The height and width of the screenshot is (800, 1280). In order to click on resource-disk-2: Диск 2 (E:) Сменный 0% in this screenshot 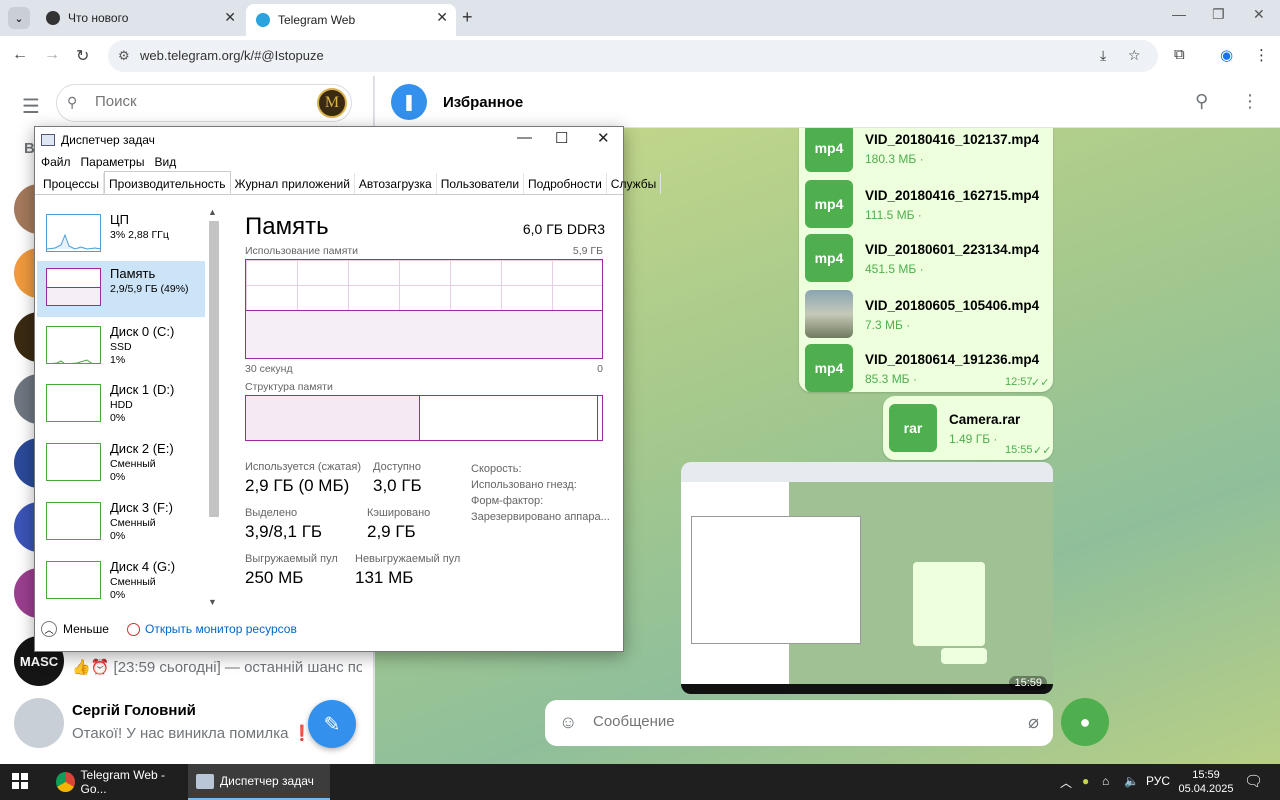, I will do `click(121, 464)`.